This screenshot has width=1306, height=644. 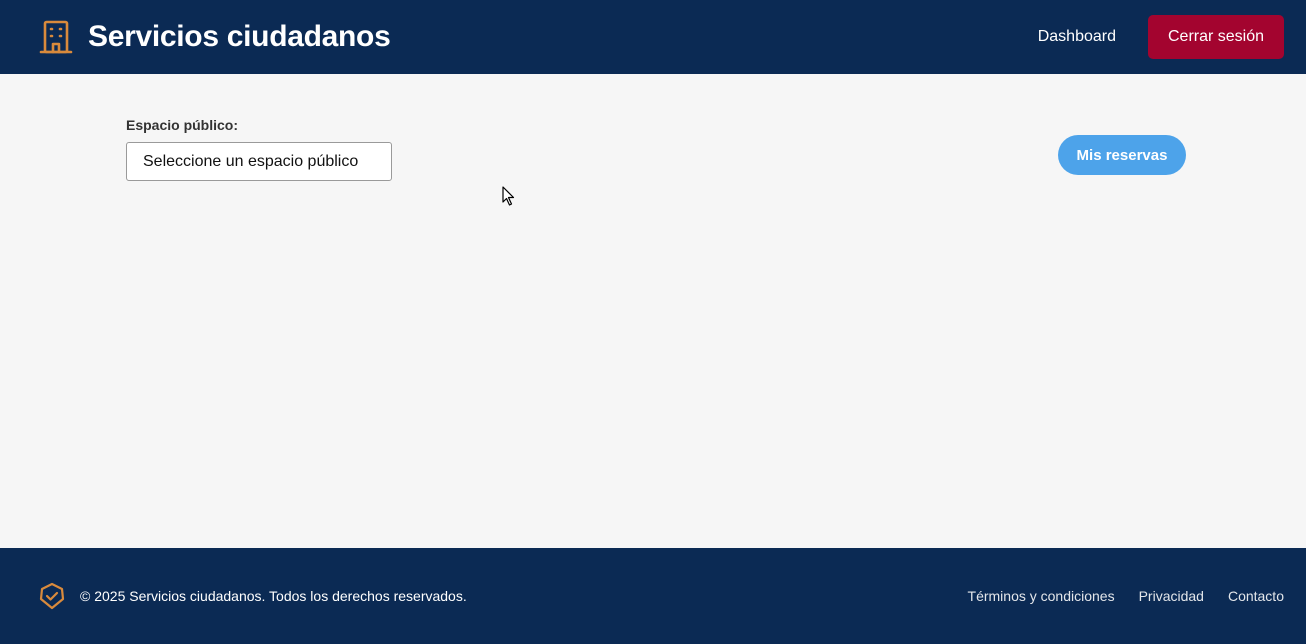 I want to click on public-space-label: Espacio público:, so click(x=182, y=125).